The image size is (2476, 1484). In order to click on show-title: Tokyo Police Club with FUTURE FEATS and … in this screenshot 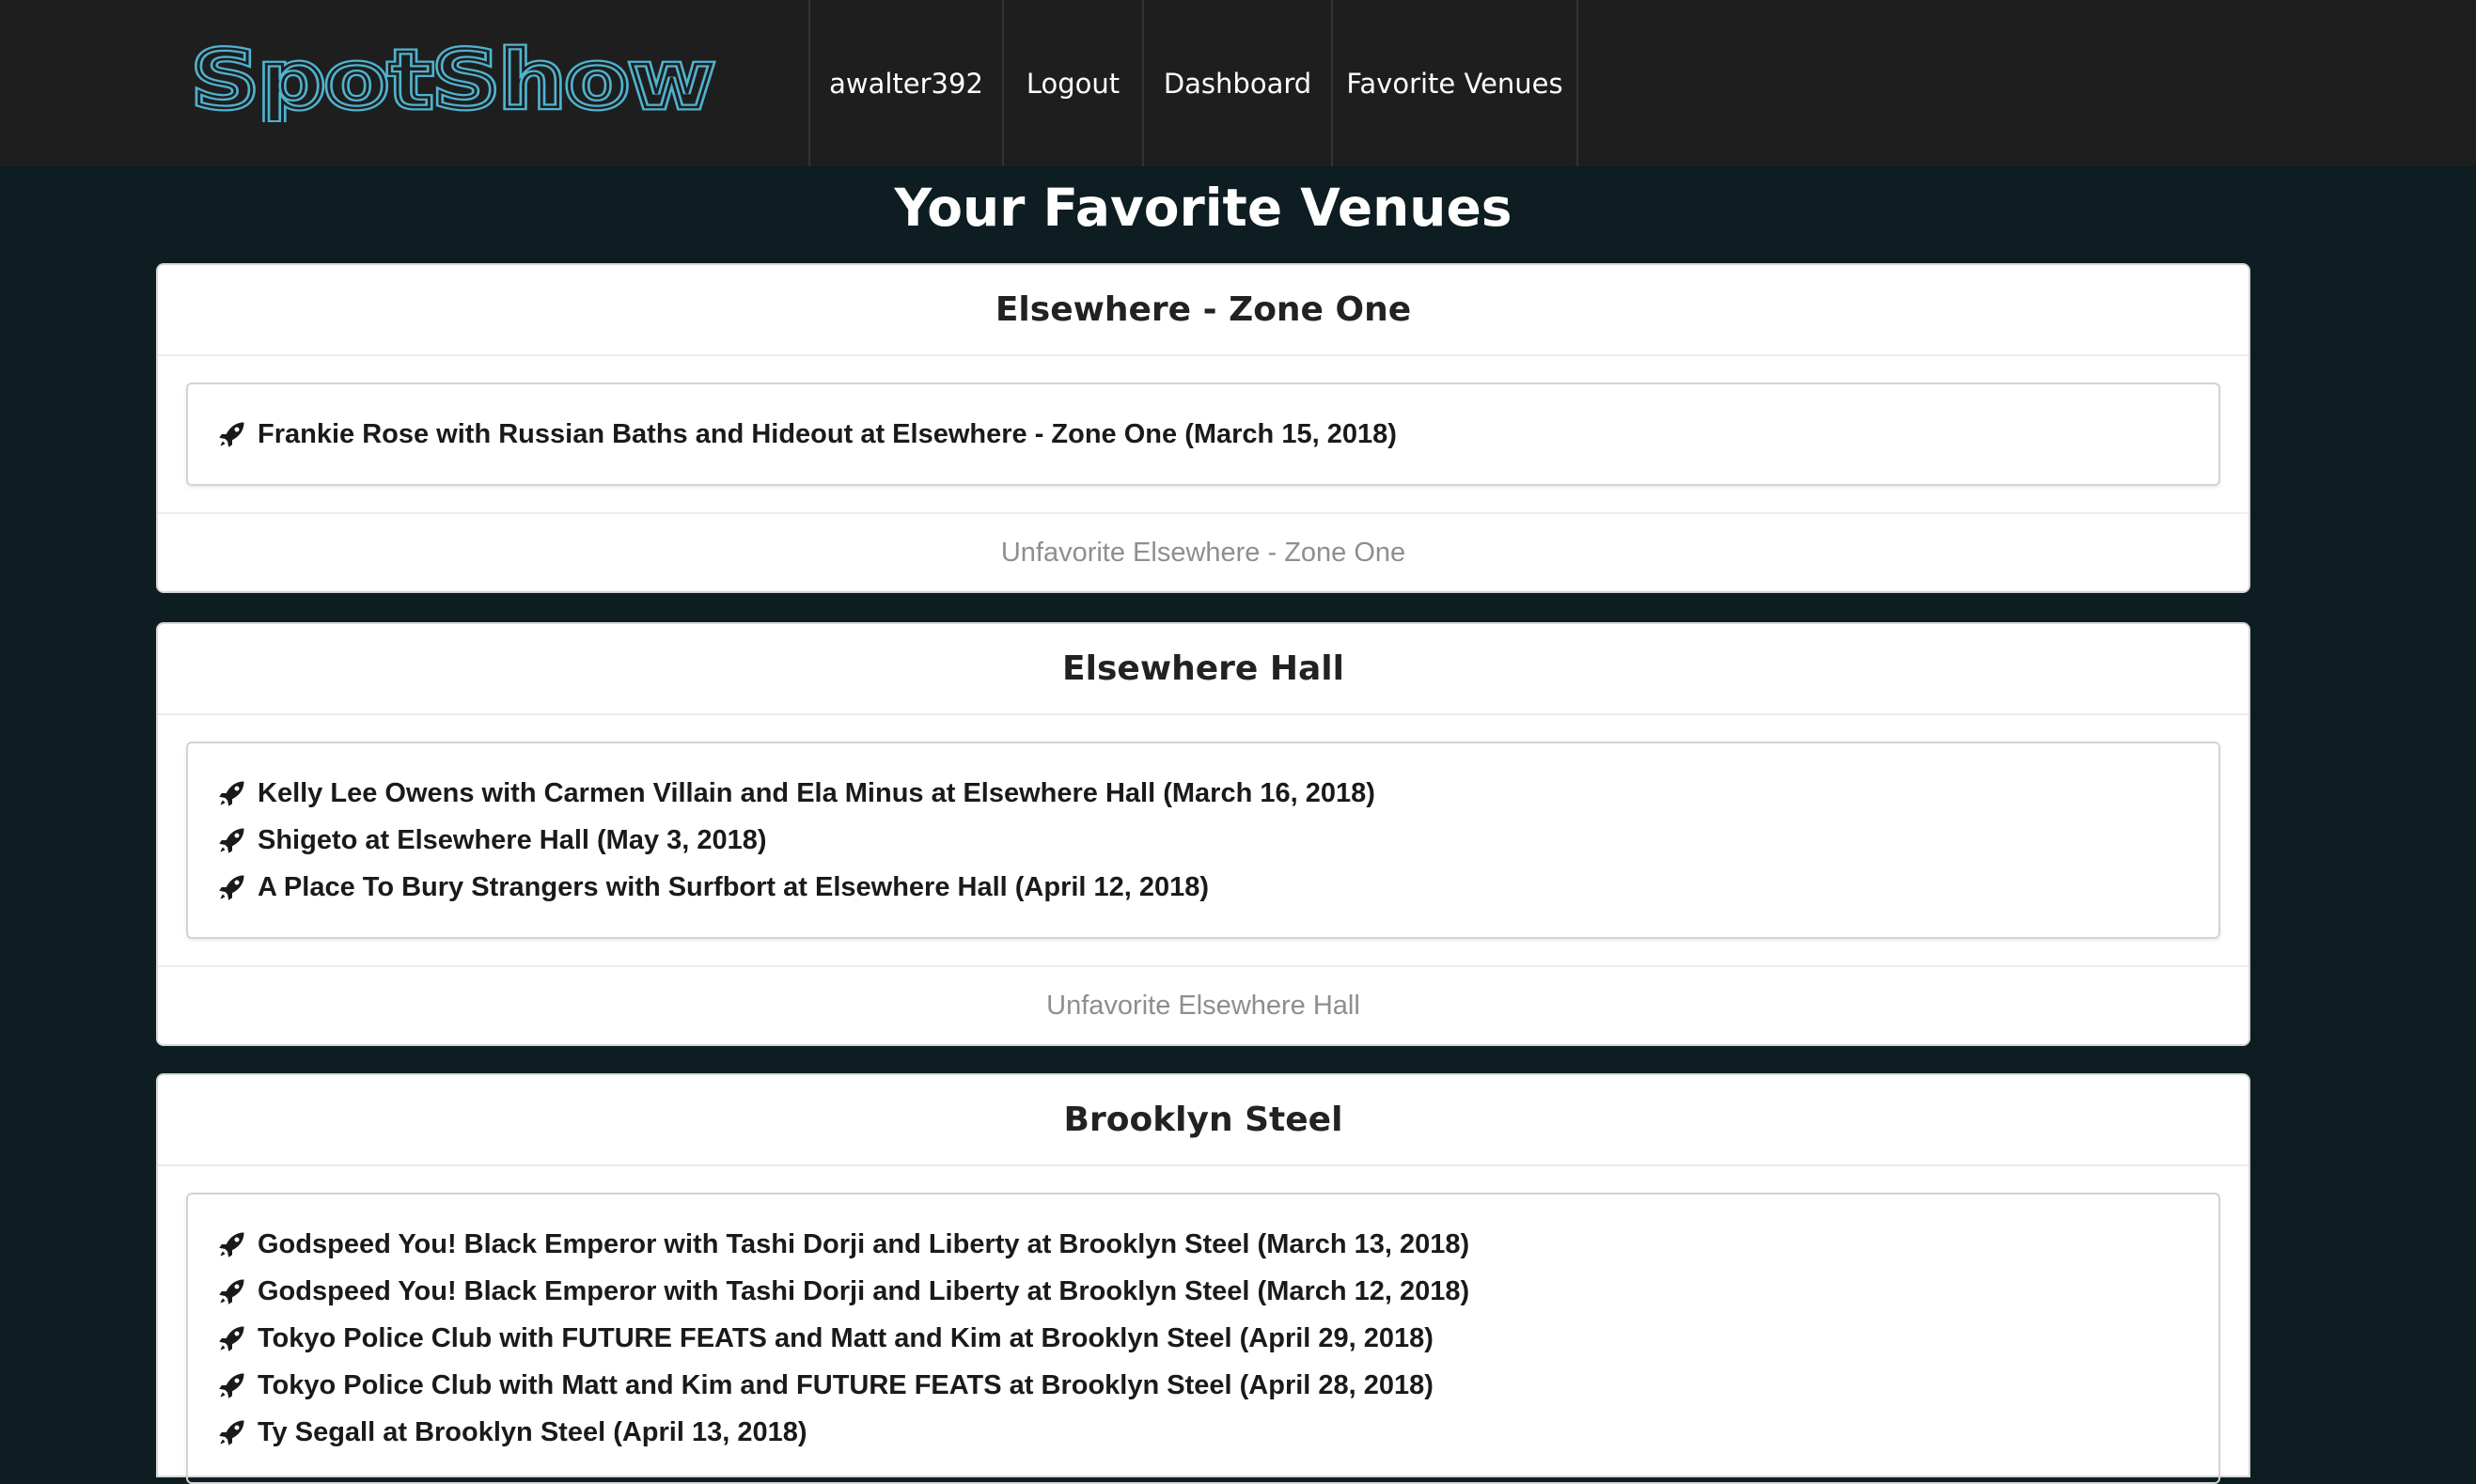, I will do `click(846, 1337)`.